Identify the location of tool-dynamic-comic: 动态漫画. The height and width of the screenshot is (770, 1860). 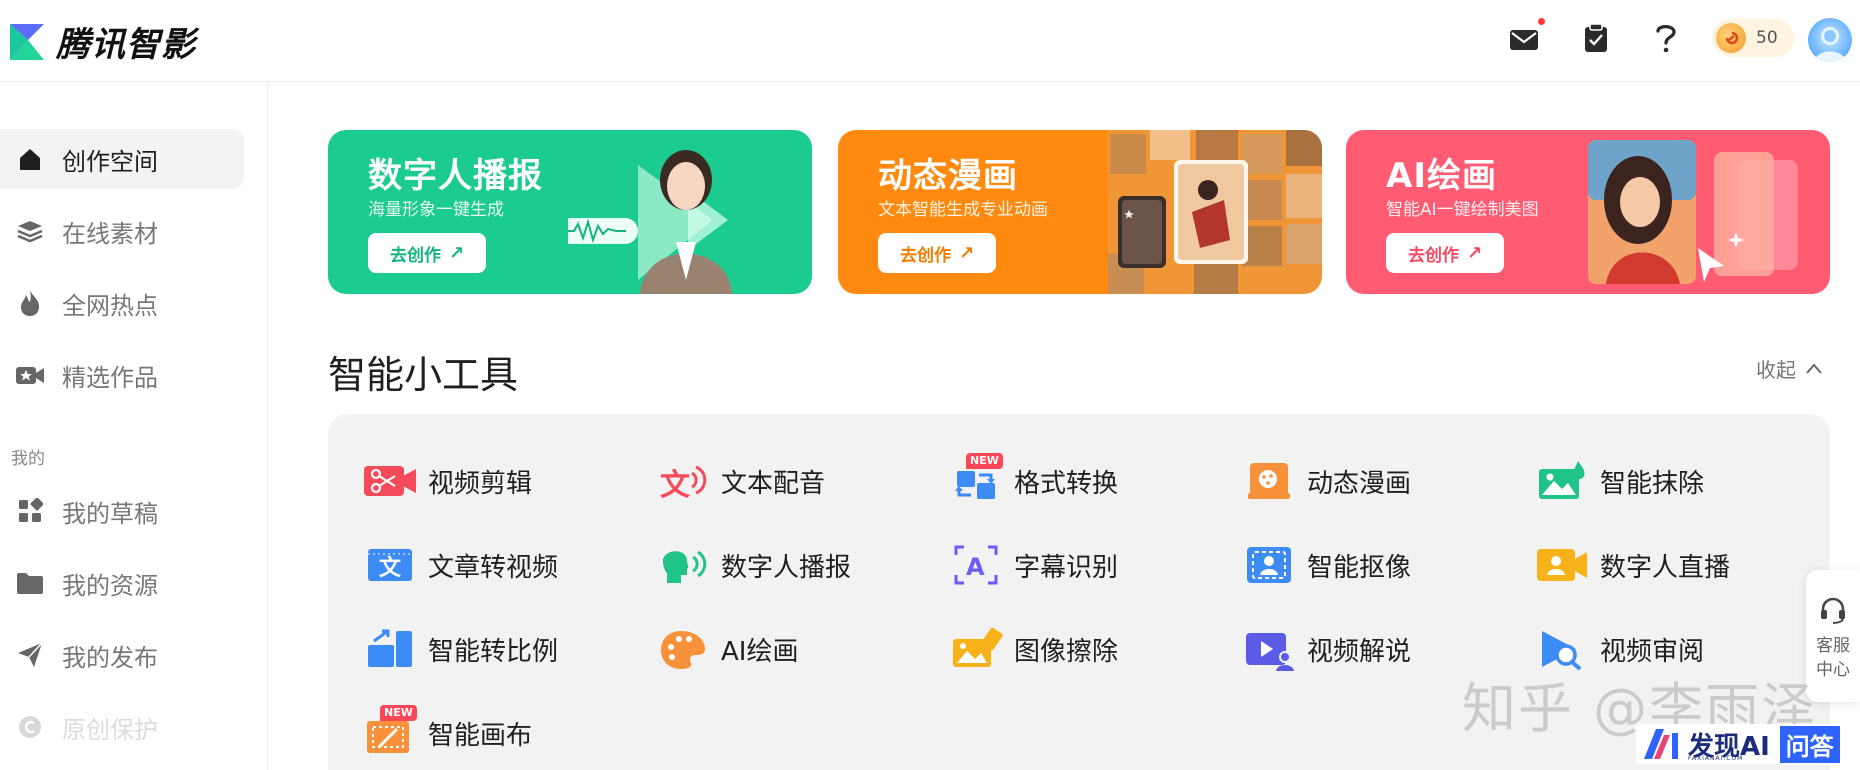
(1326, 481).